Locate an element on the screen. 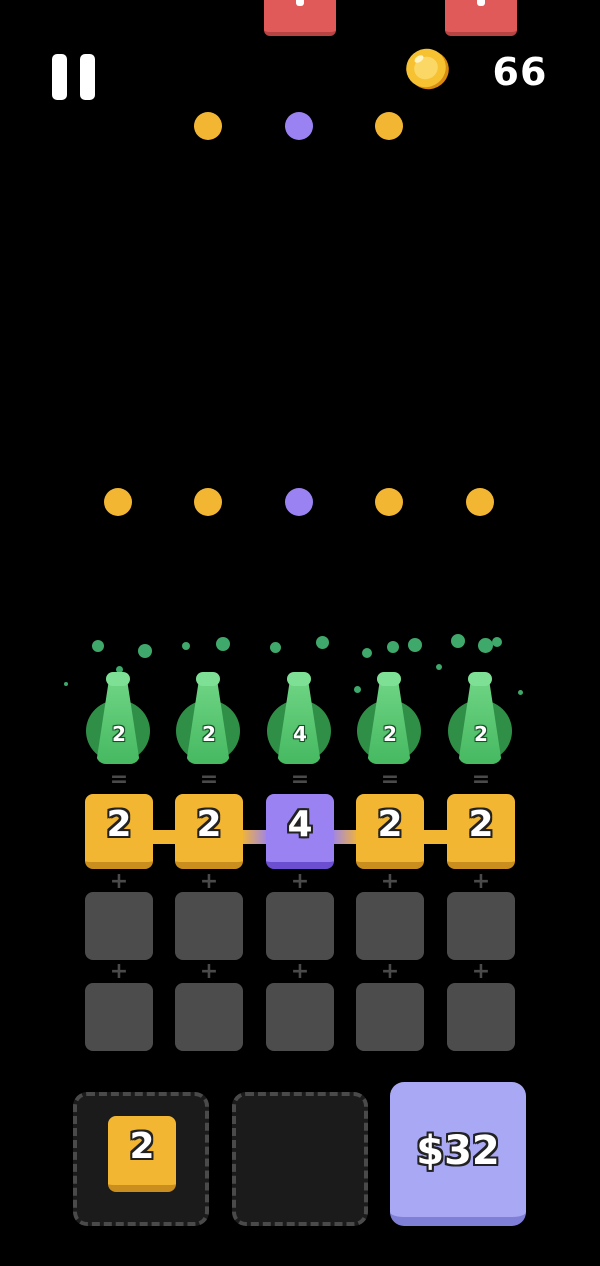 Image resolution: width=600 pixels, height=1266 pixels. shooter-5: 2 is located at coordinates (481, 720).